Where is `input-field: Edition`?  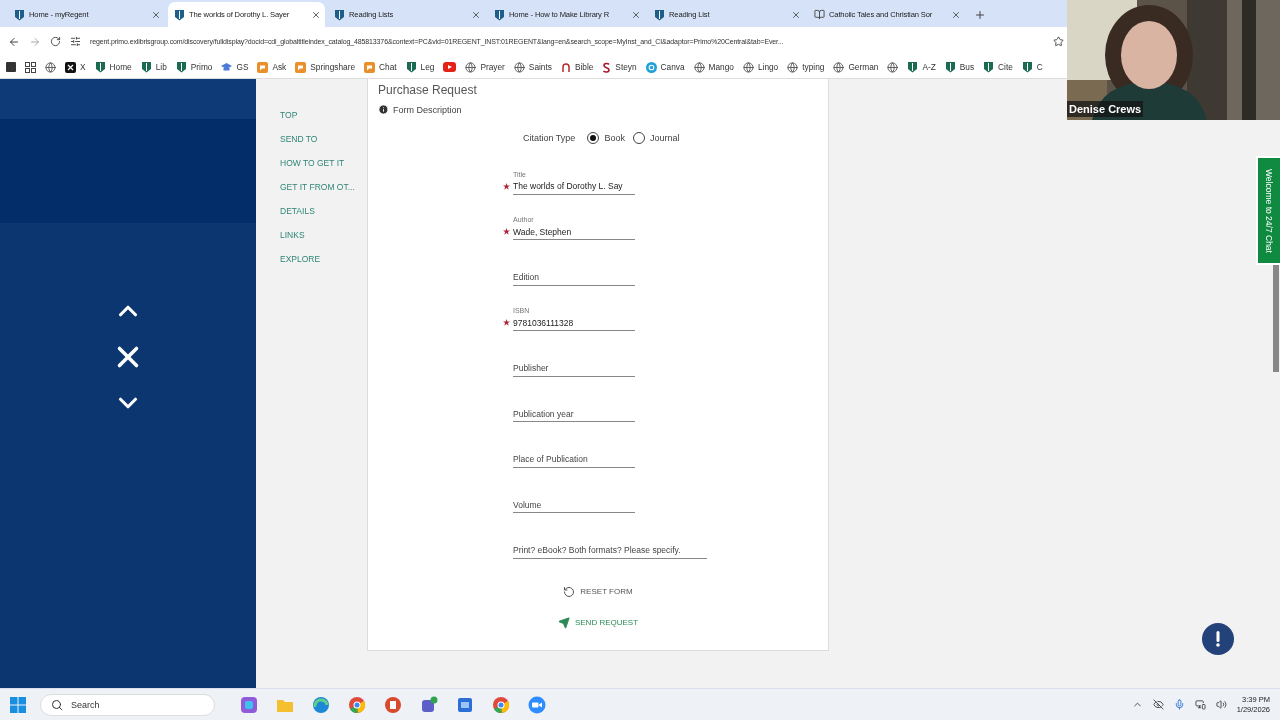 input-field: Edition is located at coordinates (574, 277).